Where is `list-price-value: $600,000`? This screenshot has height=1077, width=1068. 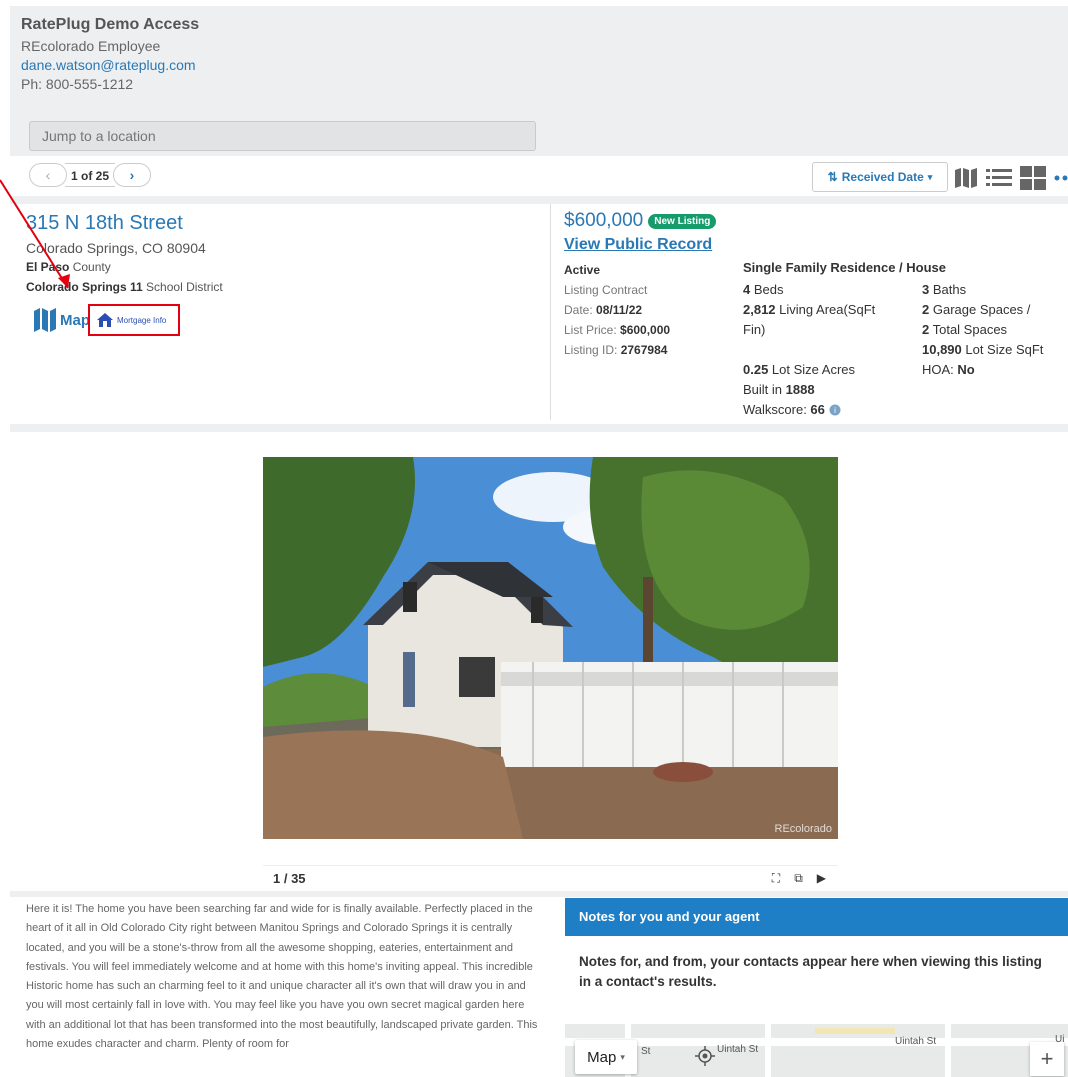 list-price-value: $600,000 is located at coordinates (645, 330).